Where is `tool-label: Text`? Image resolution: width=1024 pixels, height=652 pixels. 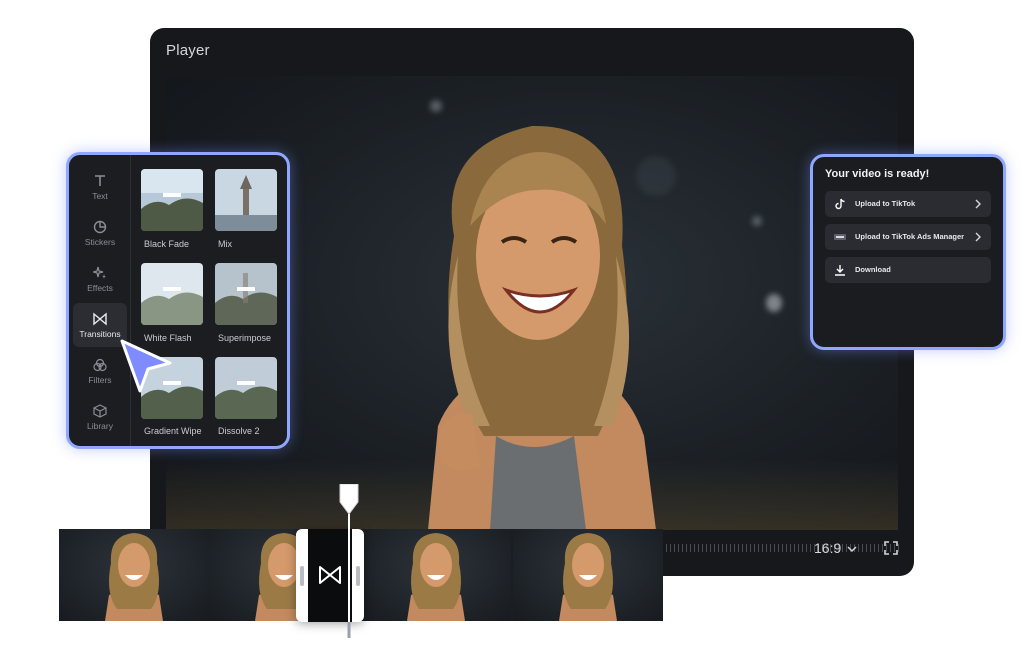 tool-label: Text is located at coordinates (100, 195).